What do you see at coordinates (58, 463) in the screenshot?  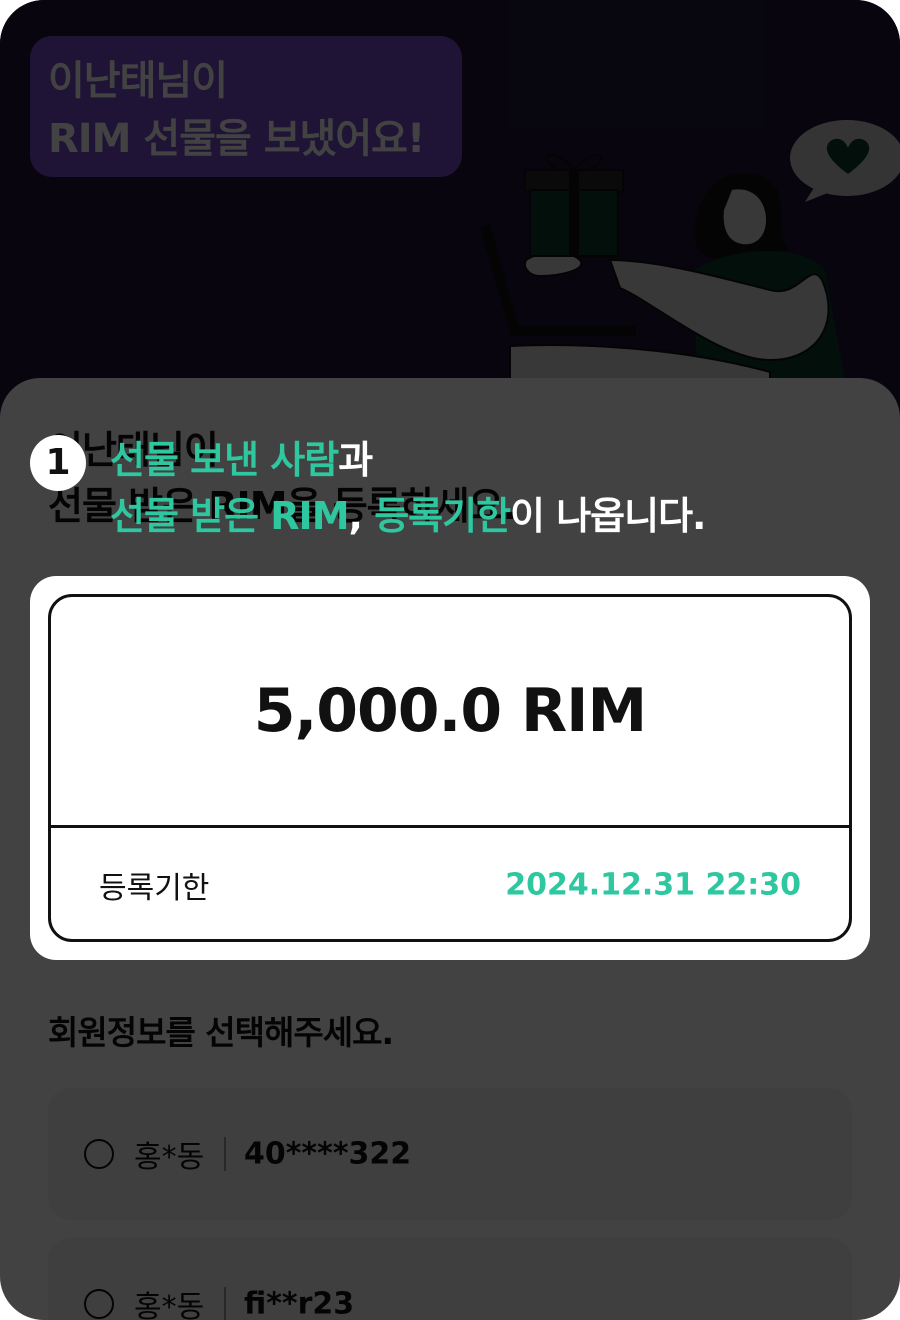 I see `coach-step-badge: 1` at bounding box center [58, 463].